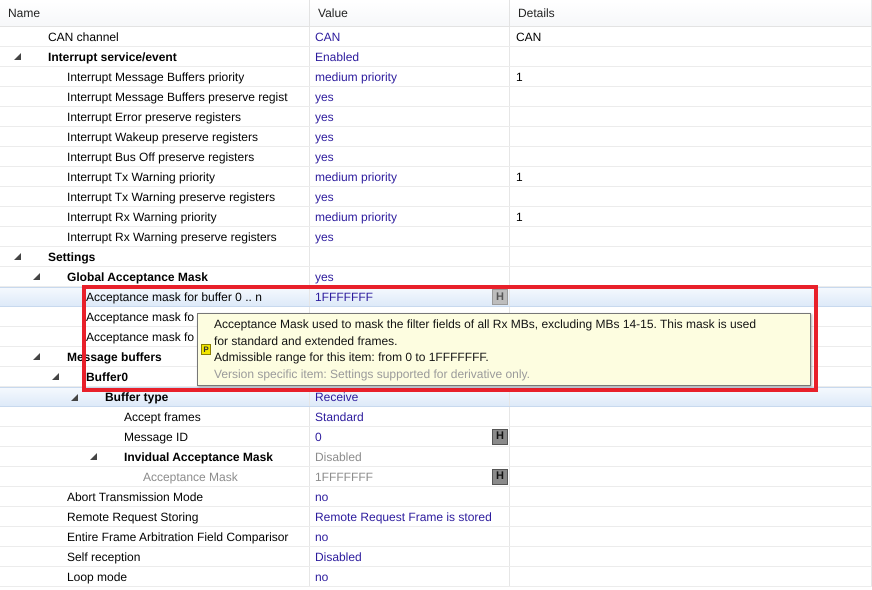 The width and height of the screenshot is (872, 590). What do you see at coordinates (403, 517) in the screenshot?
I see `property-value: Remote Request Frame is stored` at bounding box center [403, 517].